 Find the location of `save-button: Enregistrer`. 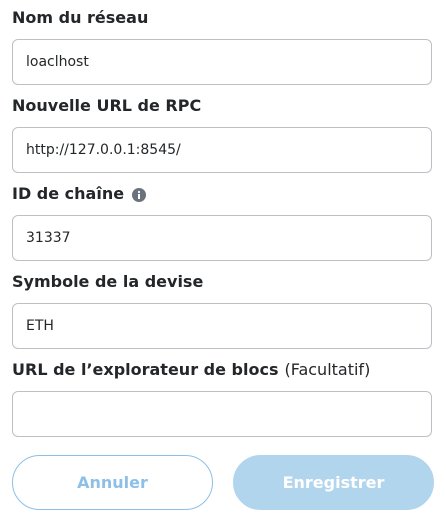

save-button: Enregistrer is located at coordinates (333, 482).